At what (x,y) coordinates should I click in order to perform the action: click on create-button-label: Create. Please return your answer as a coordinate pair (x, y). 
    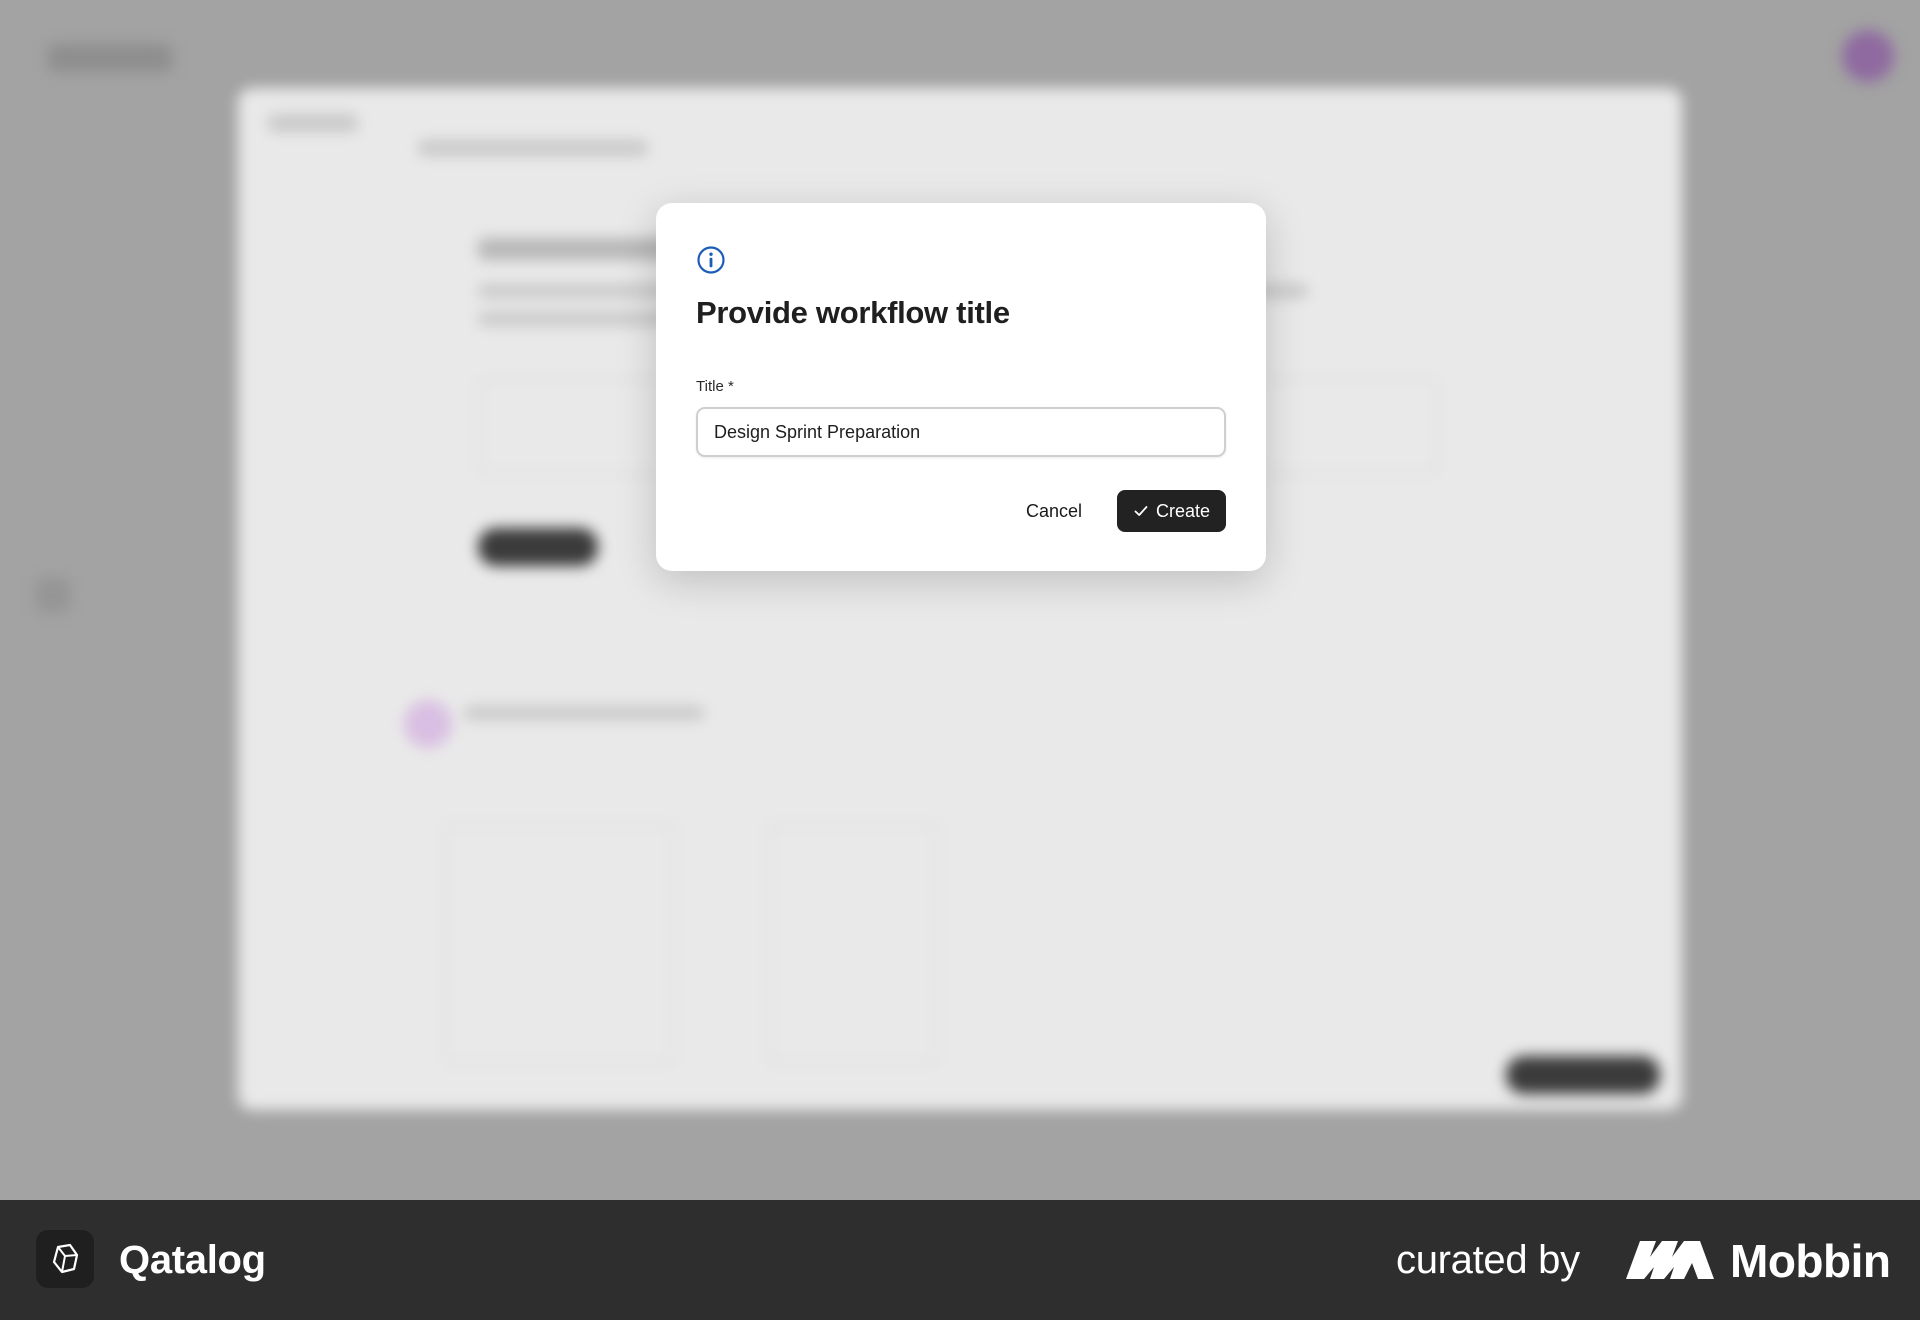
    Looking at the image, I should click on (1183, 510).